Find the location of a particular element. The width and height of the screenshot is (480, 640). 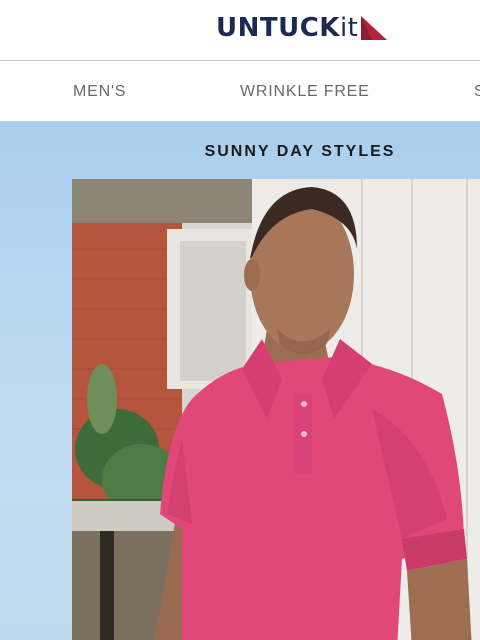

brand-logo: UNTUCKit is located at coordinates (302, 28).